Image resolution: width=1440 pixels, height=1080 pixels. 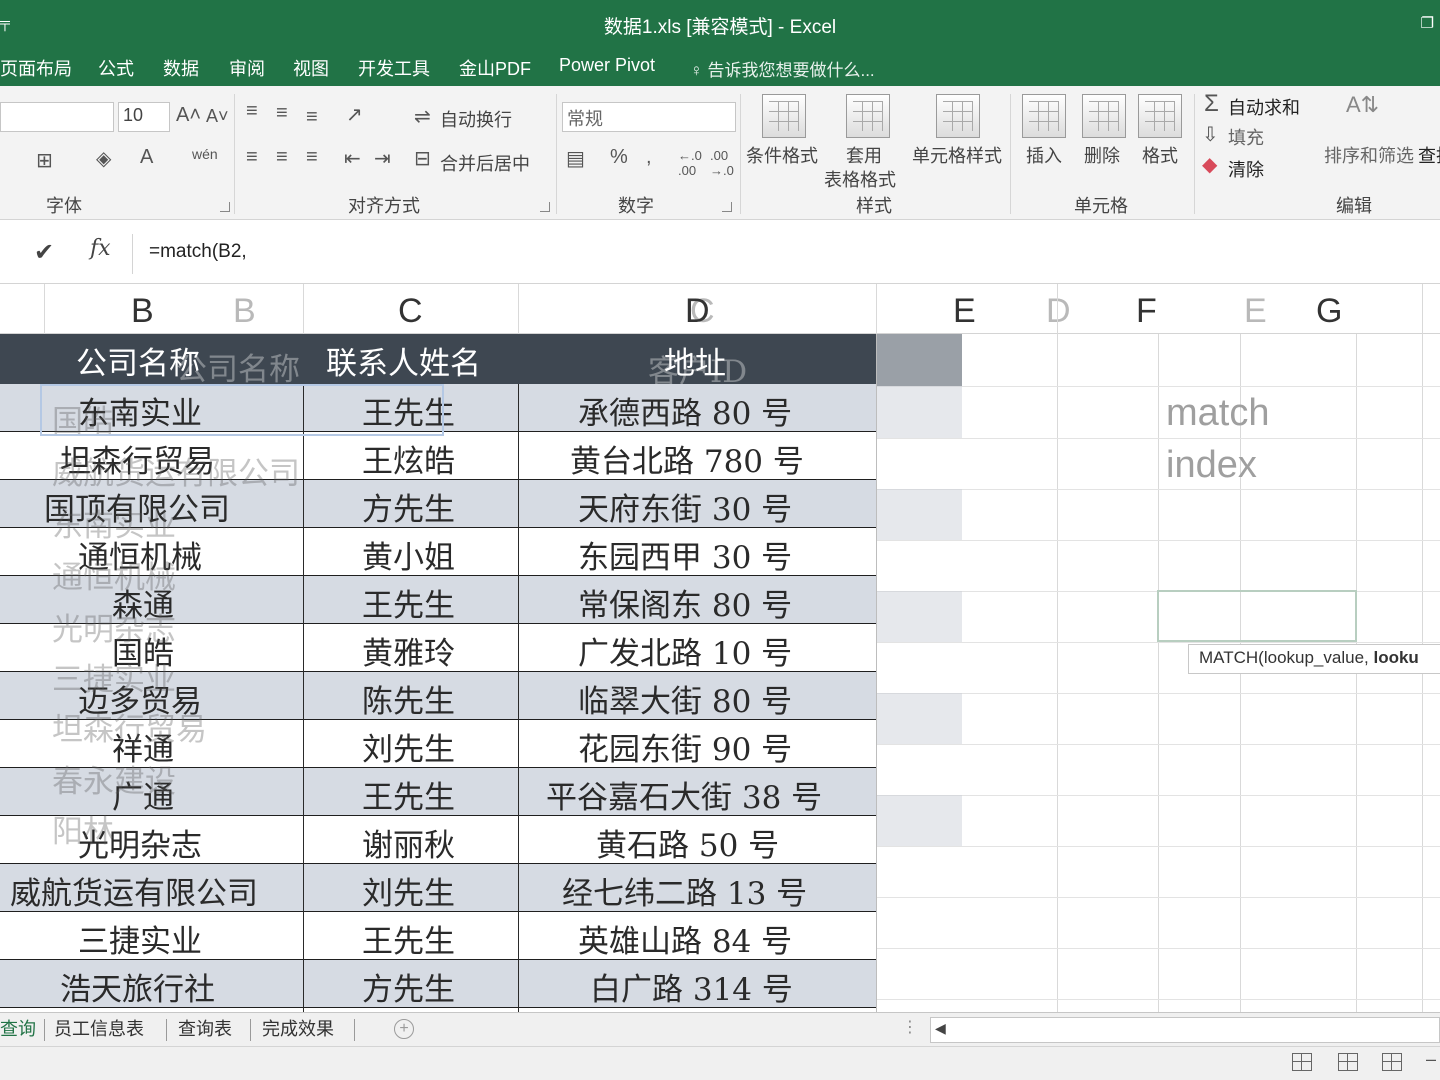 I want to click on cell-styles-button: 单元格样式, so click(x=957, y=155).